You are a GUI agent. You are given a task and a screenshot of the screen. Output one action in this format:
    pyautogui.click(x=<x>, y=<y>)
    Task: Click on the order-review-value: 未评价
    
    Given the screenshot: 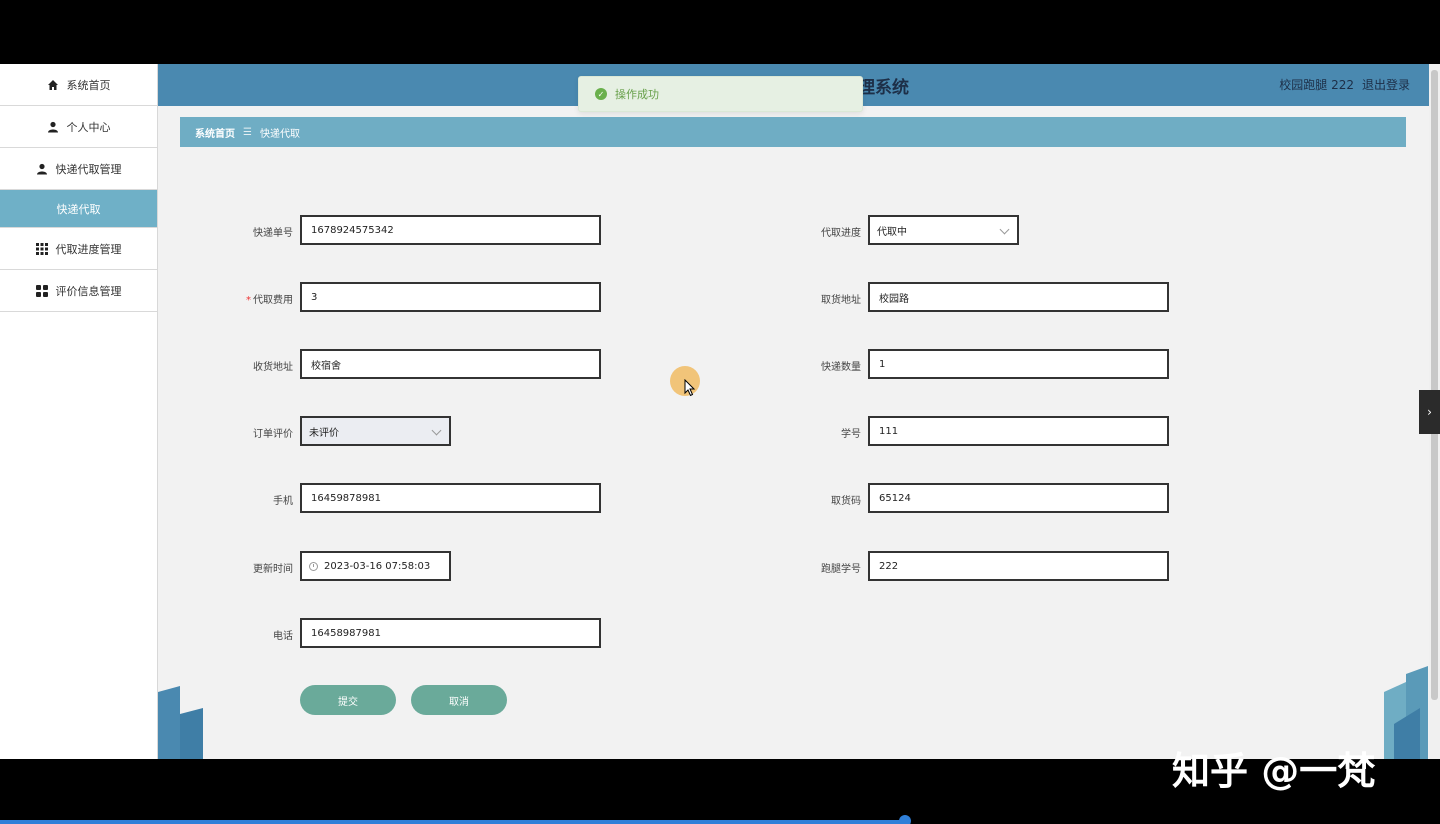 What is the action you would take?
    pyautogui.click(x=324, y=433)
    